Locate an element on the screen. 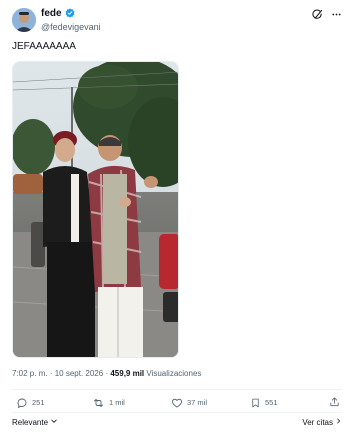  repost-count: 1 mil is located at coordinates (117, 402).